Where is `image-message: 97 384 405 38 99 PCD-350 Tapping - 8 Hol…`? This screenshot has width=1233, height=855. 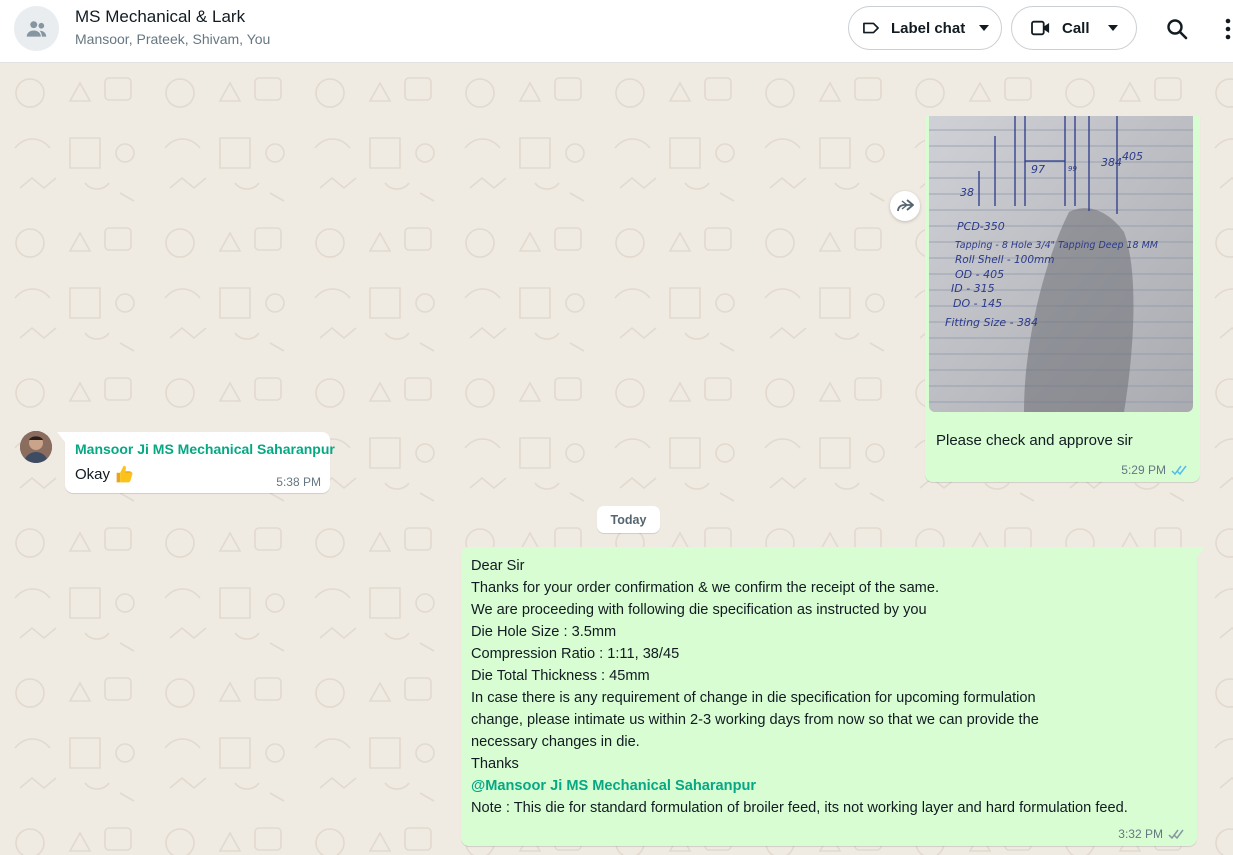 image-message: 97 384 405 38 99 PCD-350 Tapping - 8 Hol… is located at coordinates (1062, 299).